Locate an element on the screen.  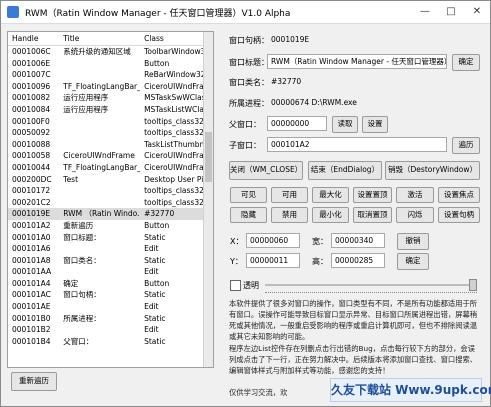
list-row: 000101AC 窗口句柄： Static is located at coordinates (110, 295).